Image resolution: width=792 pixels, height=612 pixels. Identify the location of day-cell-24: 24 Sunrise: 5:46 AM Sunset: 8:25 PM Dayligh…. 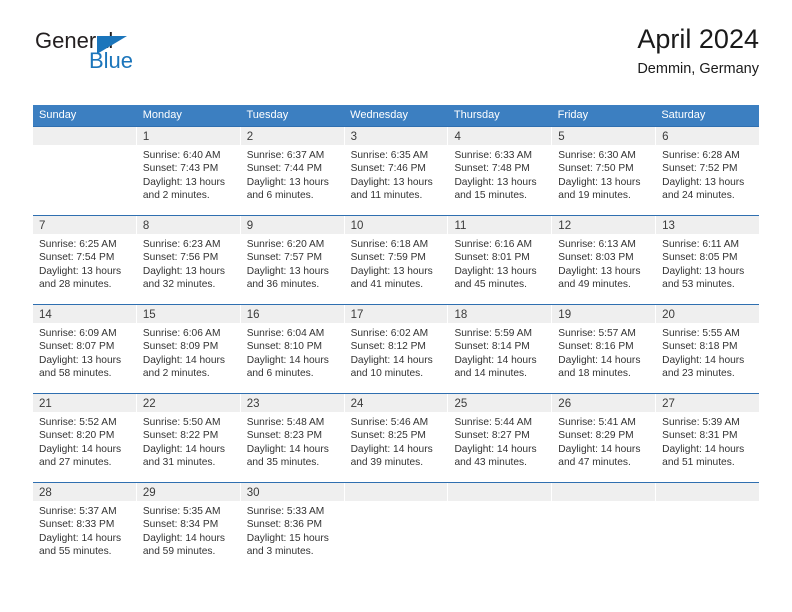
(396, 438).